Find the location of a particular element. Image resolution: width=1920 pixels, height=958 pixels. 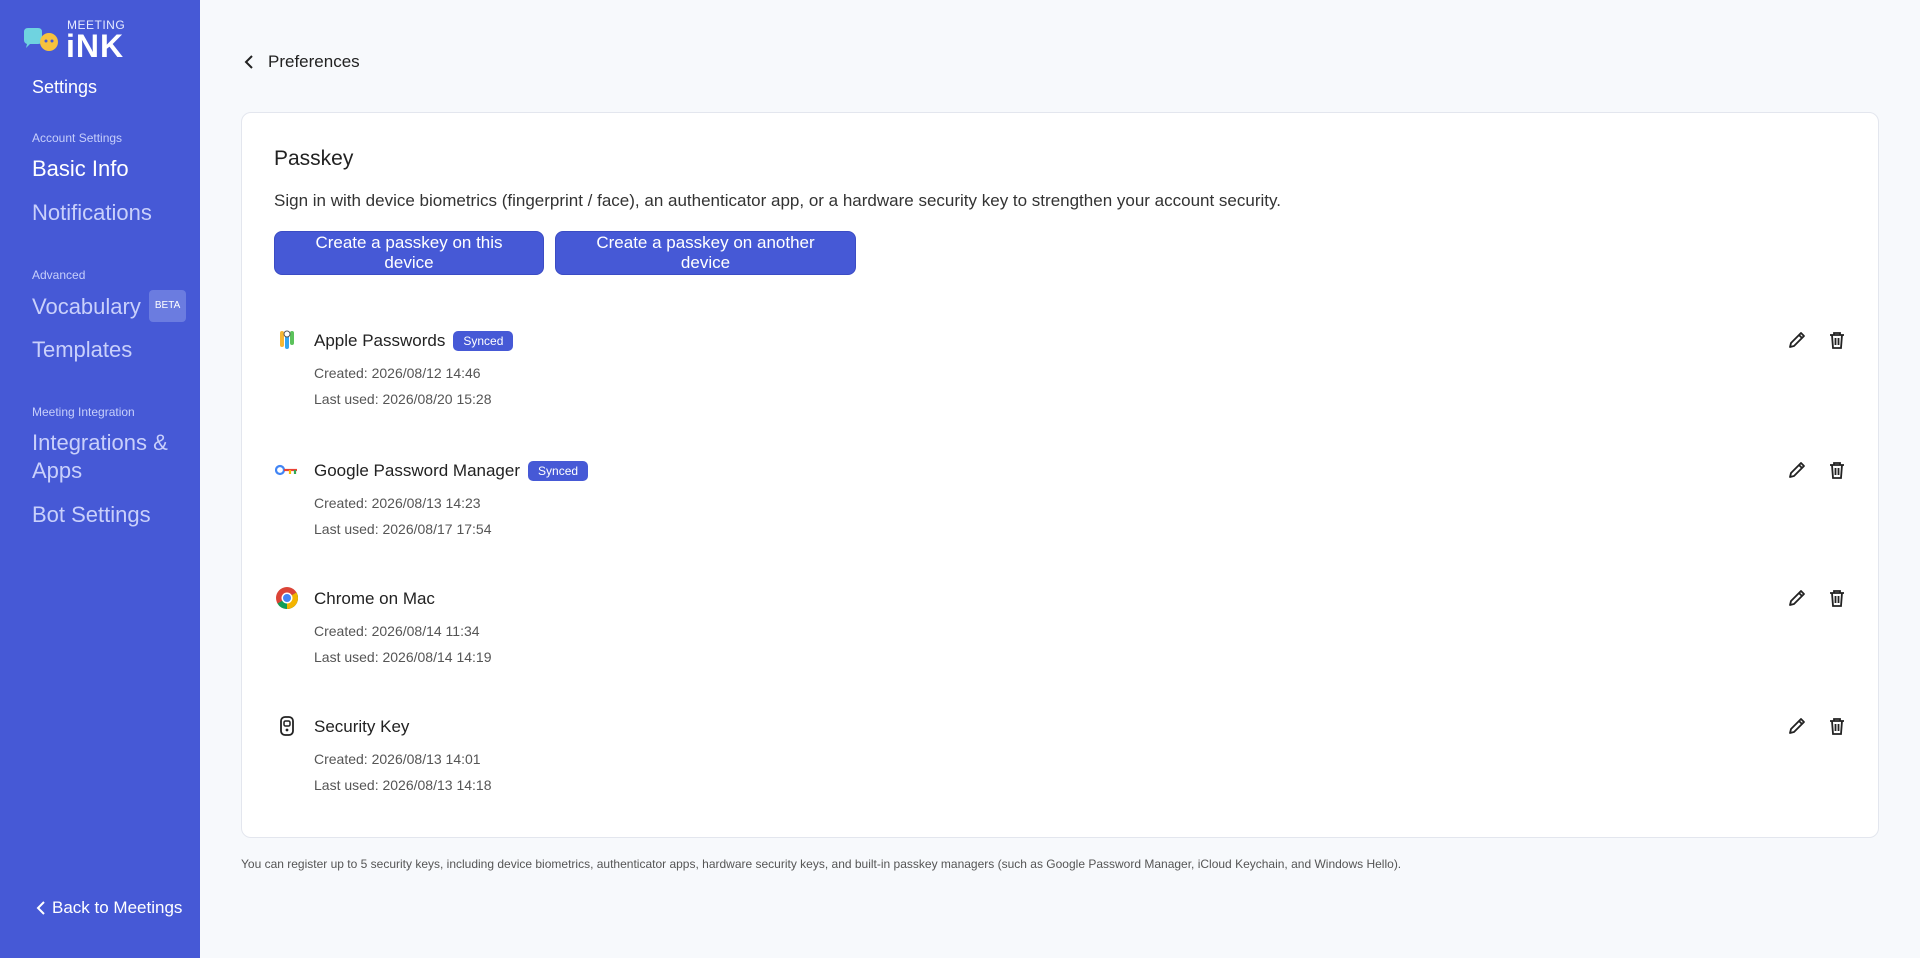

back-to-meetings-label: Back to Meetings is located at coordinates (117, 907).